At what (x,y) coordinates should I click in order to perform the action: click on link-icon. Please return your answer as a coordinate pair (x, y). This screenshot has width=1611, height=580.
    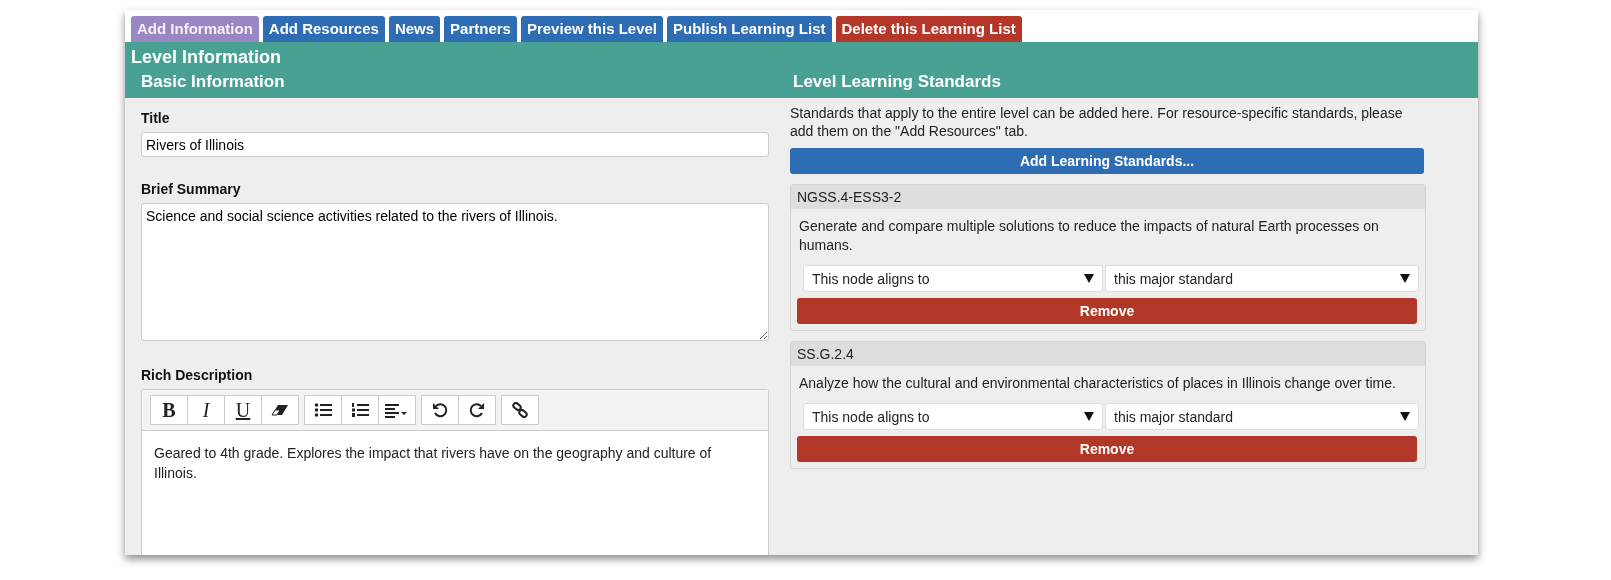
    Looking at the image, I should click on (520, 410).